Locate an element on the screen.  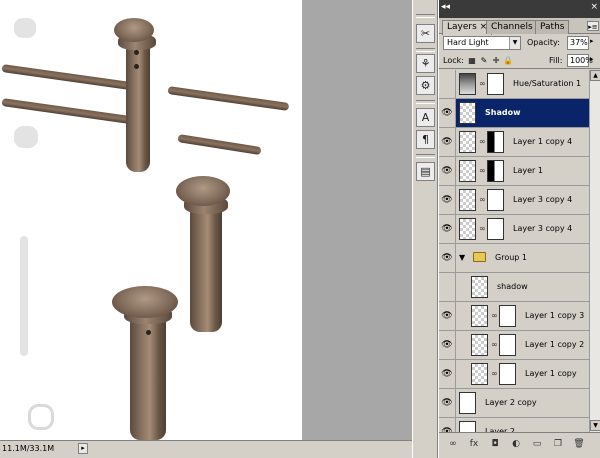
layer-row: 👁 ∞ Layer 1 copy 3 is located at coordinates (514, 316).